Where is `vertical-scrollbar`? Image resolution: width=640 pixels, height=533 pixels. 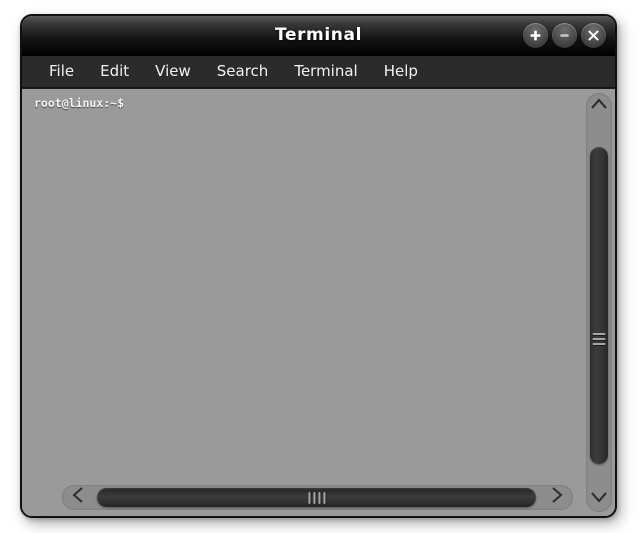
vertical-scrollbar is located at coordinates (599, 302).